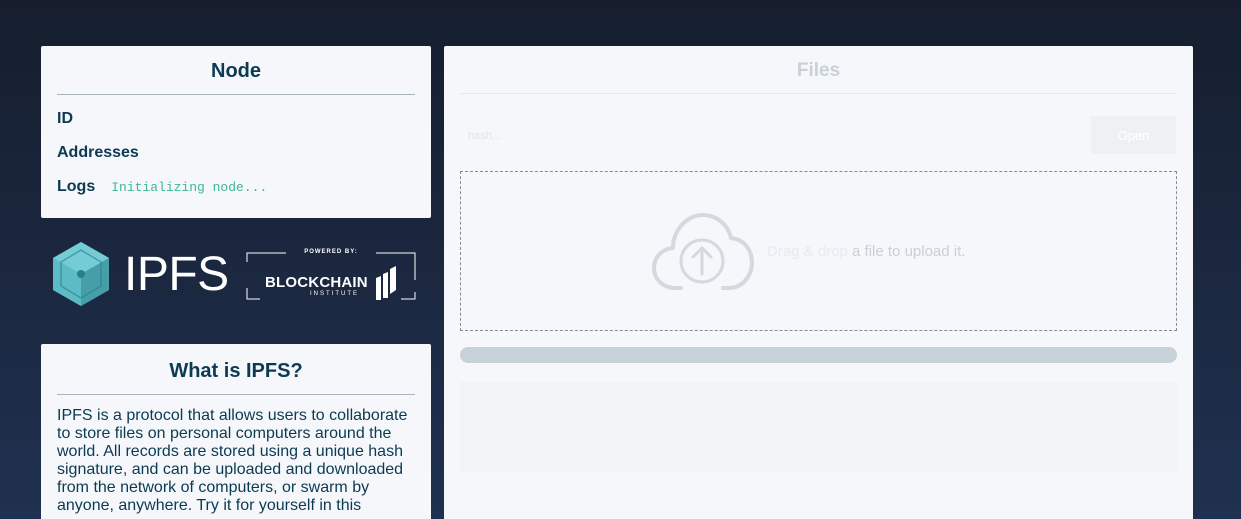  I want to click on node-addresses-label: Addresses, so click(98, 152).